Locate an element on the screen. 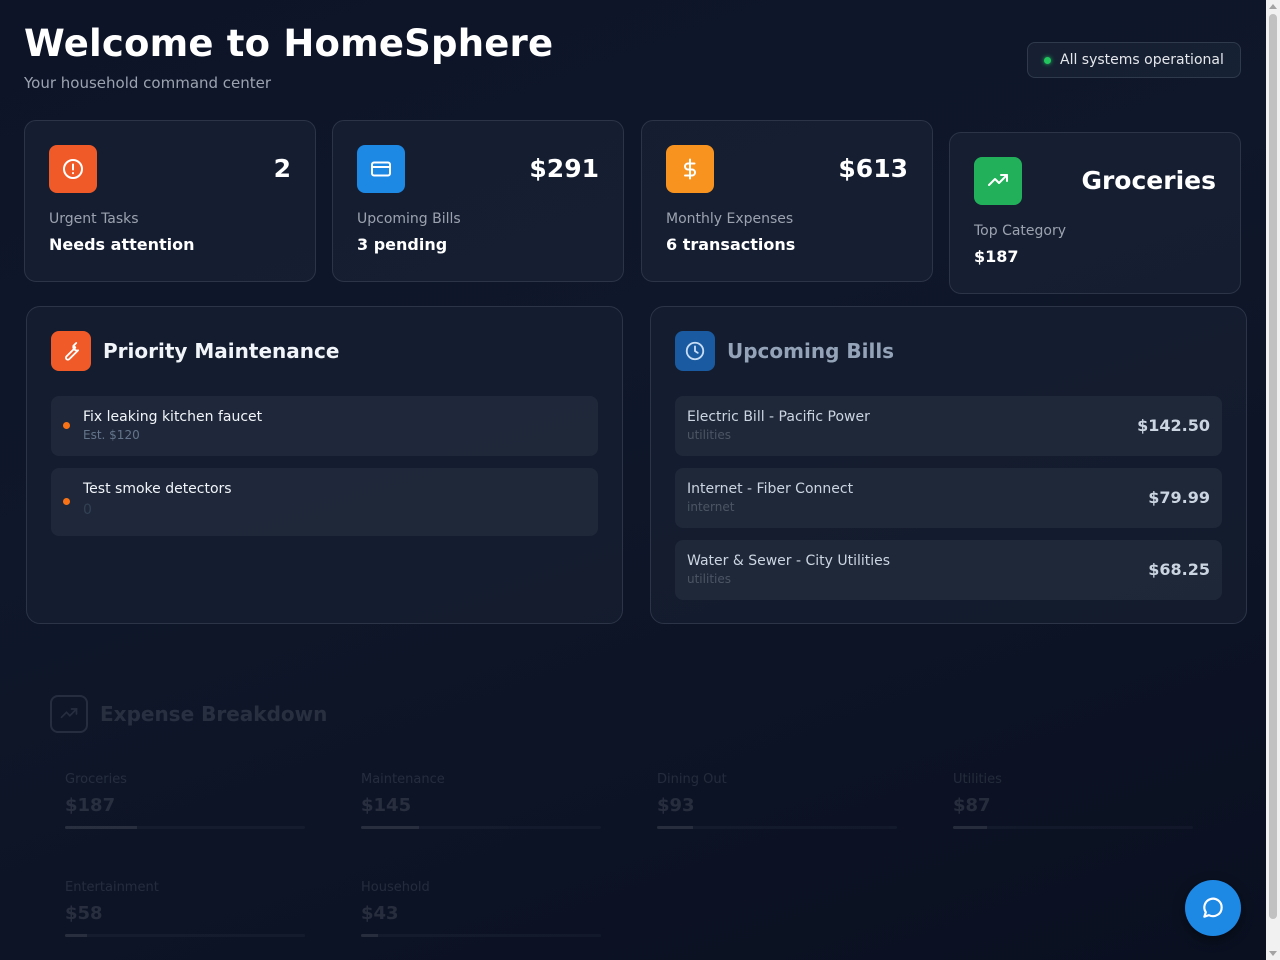 This screenshot has width=1280, height=960. category-amount: $187 is located at coordinates (90, 805).